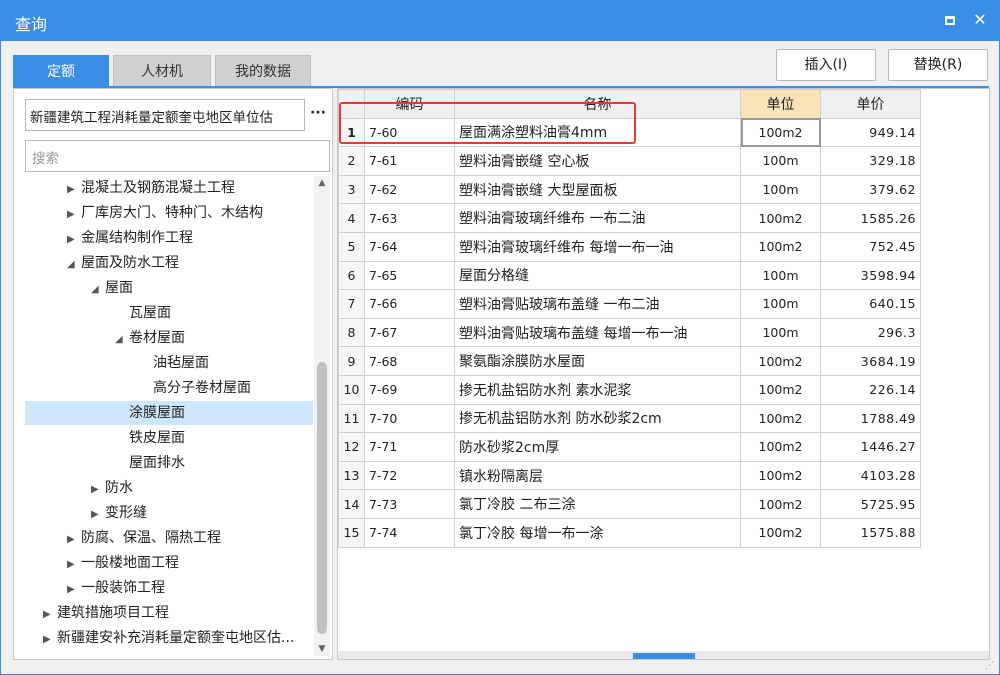 This screenshot has width=1000, height=675. Describe the element at coordinates (409, 104) in the screenshot. I see `header-code: 编码` at that location.